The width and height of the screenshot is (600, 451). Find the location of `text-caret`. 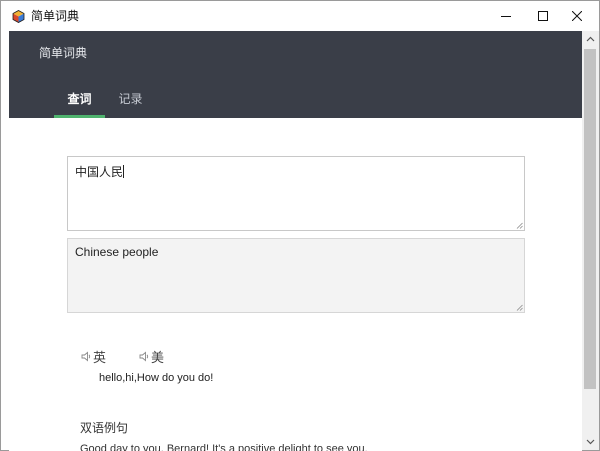

text-caret is located at coordinates (124, 171).